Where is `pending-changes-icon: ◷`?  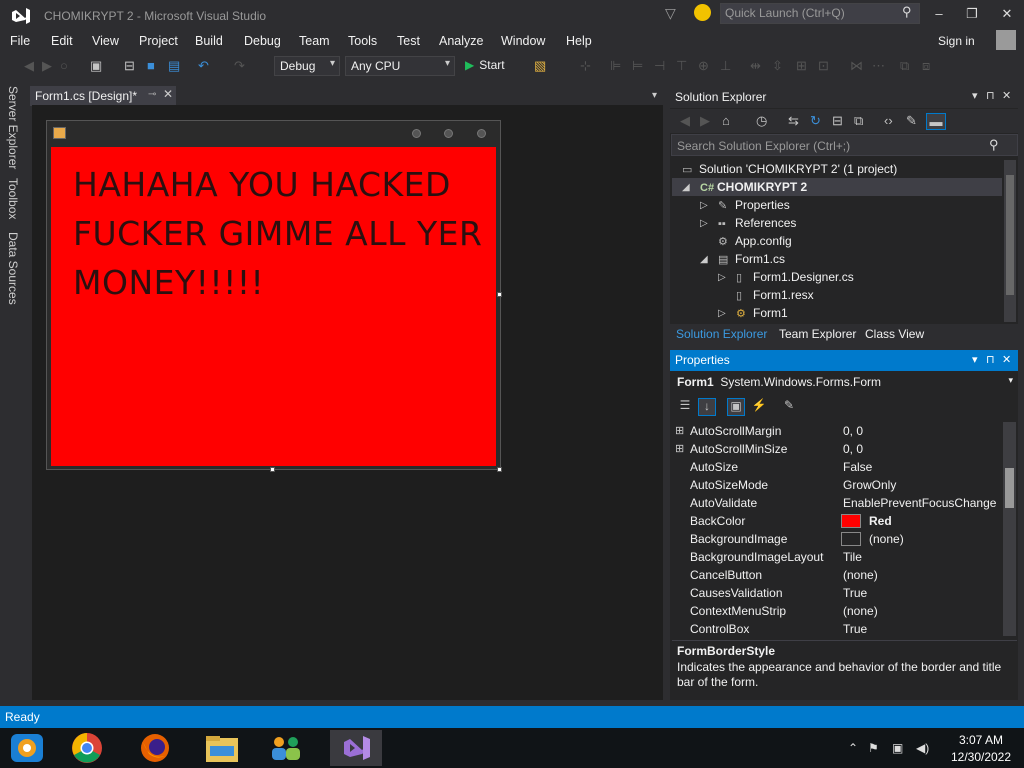
pending-changes-icon: ◷ is located at coordinates (761, 121).